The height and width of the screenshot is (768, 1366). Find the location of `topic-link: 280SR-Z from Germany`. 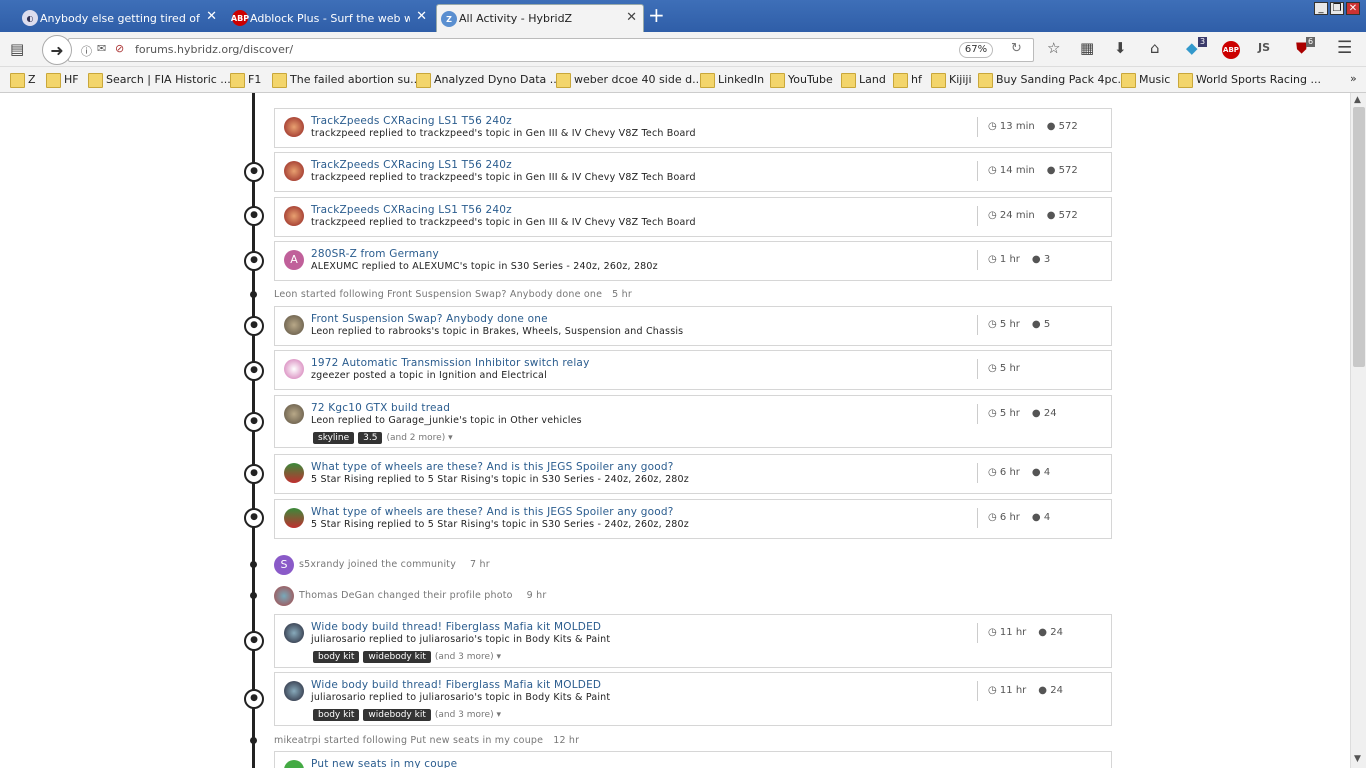

topic-link: 280SR-Z from Germany is located at coordinates (375, 254).